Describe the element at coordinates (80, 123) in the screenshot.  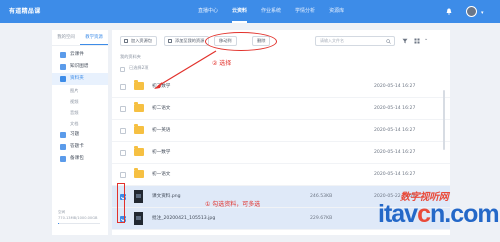
I see `sidebar-subitem-docs: 文档` at that location.